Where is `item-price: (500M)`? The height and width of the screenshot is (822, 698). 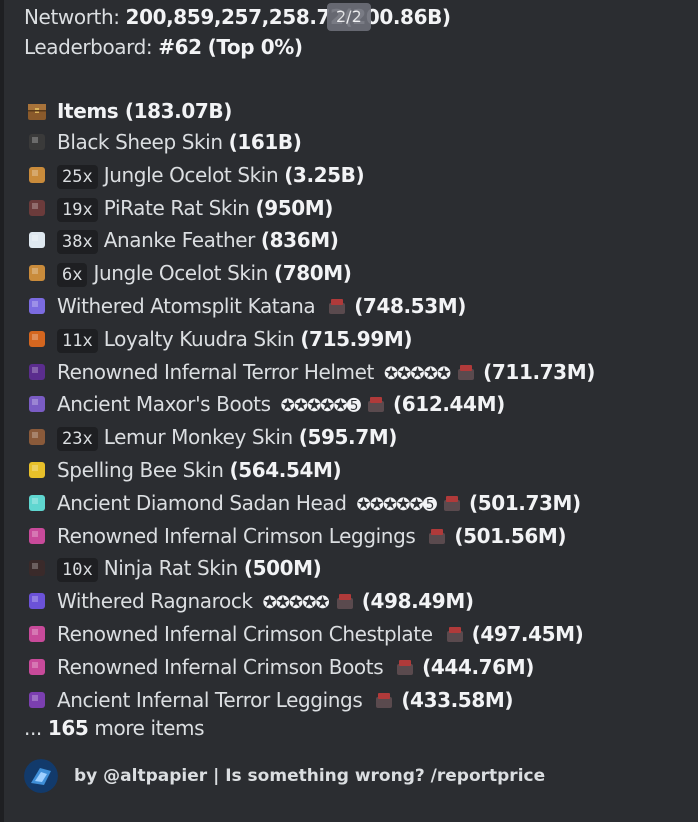 item-price: (500M) is located at coordinates (282, 568).